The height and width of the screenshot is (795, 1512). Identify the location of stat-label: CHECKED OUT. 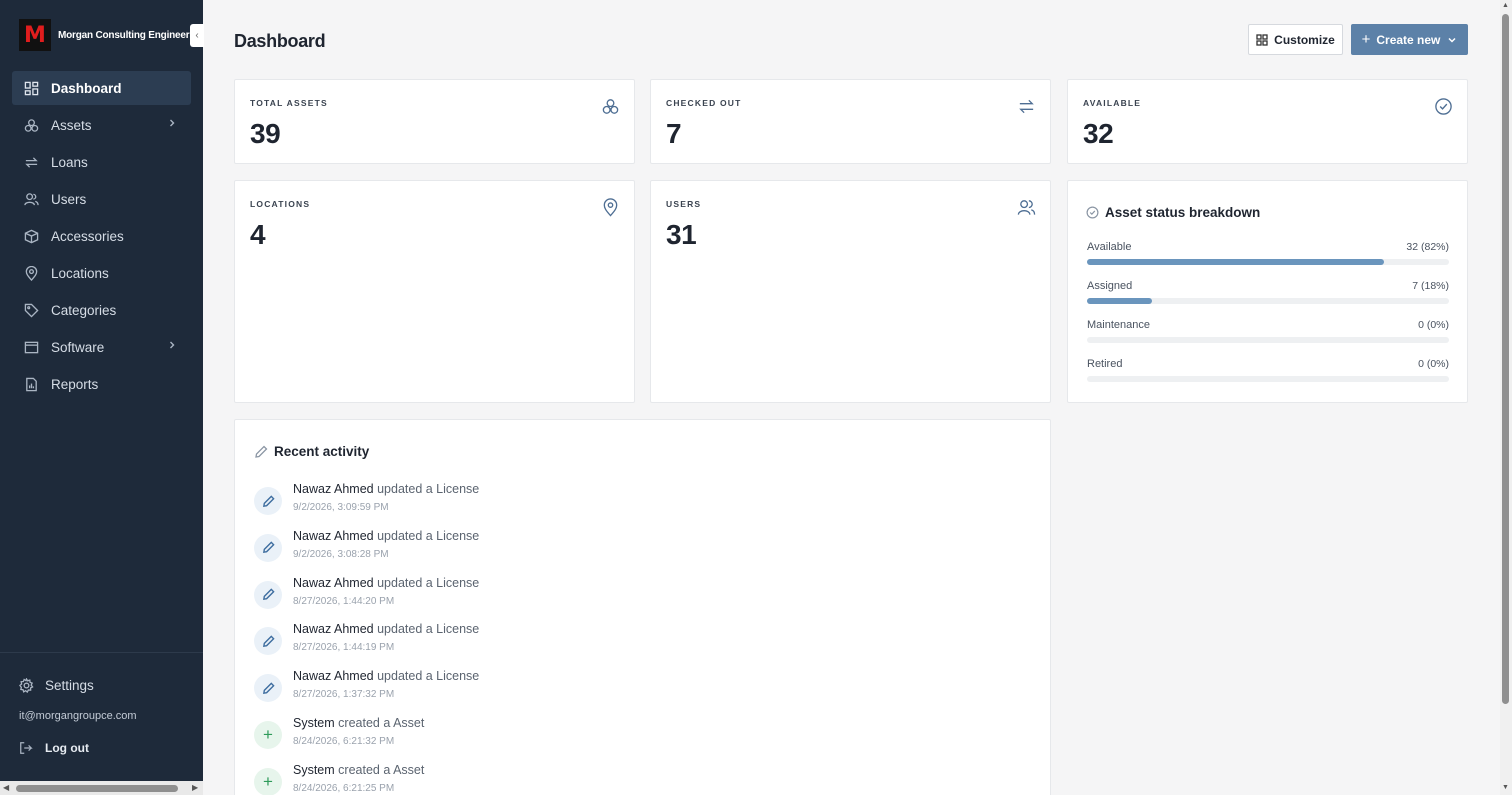
(704, 103).